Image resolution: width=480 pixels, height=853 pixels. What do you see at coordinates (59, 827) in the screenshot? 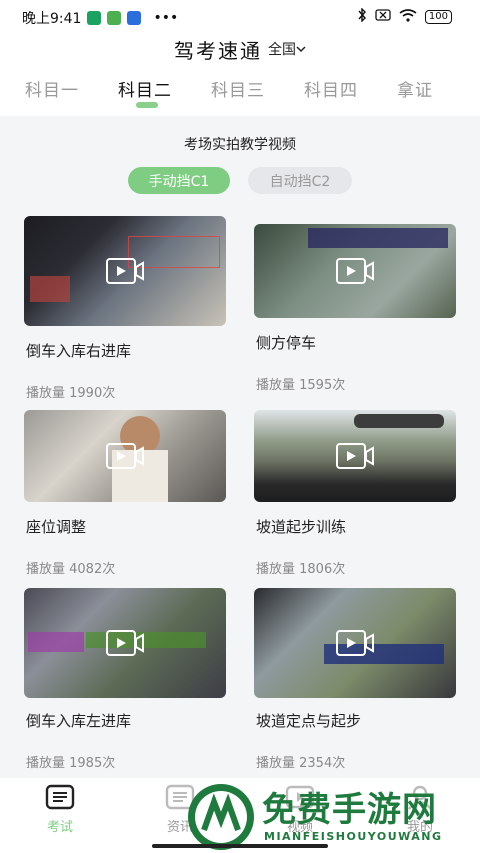
I see `nav-exam-label: 考试` at bounding box center [59, 827].